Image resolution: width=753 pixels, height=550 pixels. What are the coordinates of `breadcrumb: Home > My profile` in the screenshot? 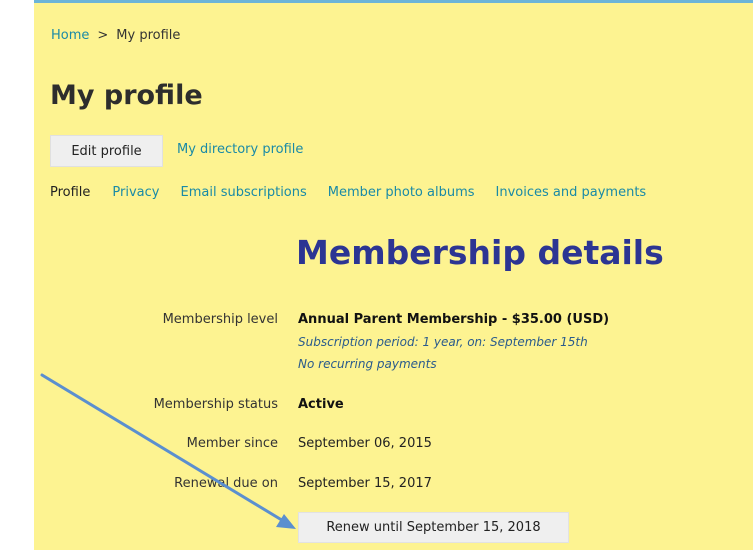 It's located at (115, 35).